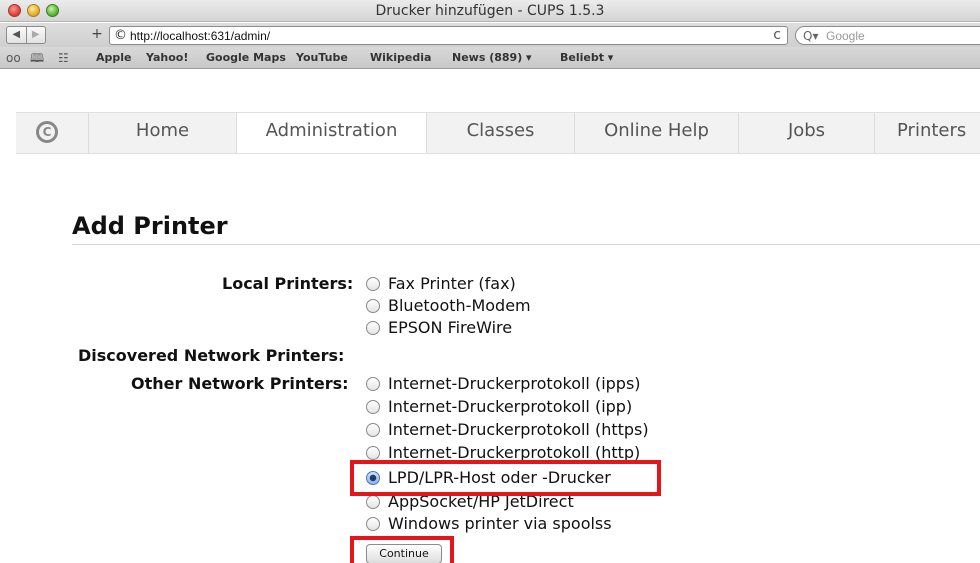 This screenshot has width=980, height=563. I want to click on radio-option: Internet-Druckerprotokoll (https), so click(507, 429).